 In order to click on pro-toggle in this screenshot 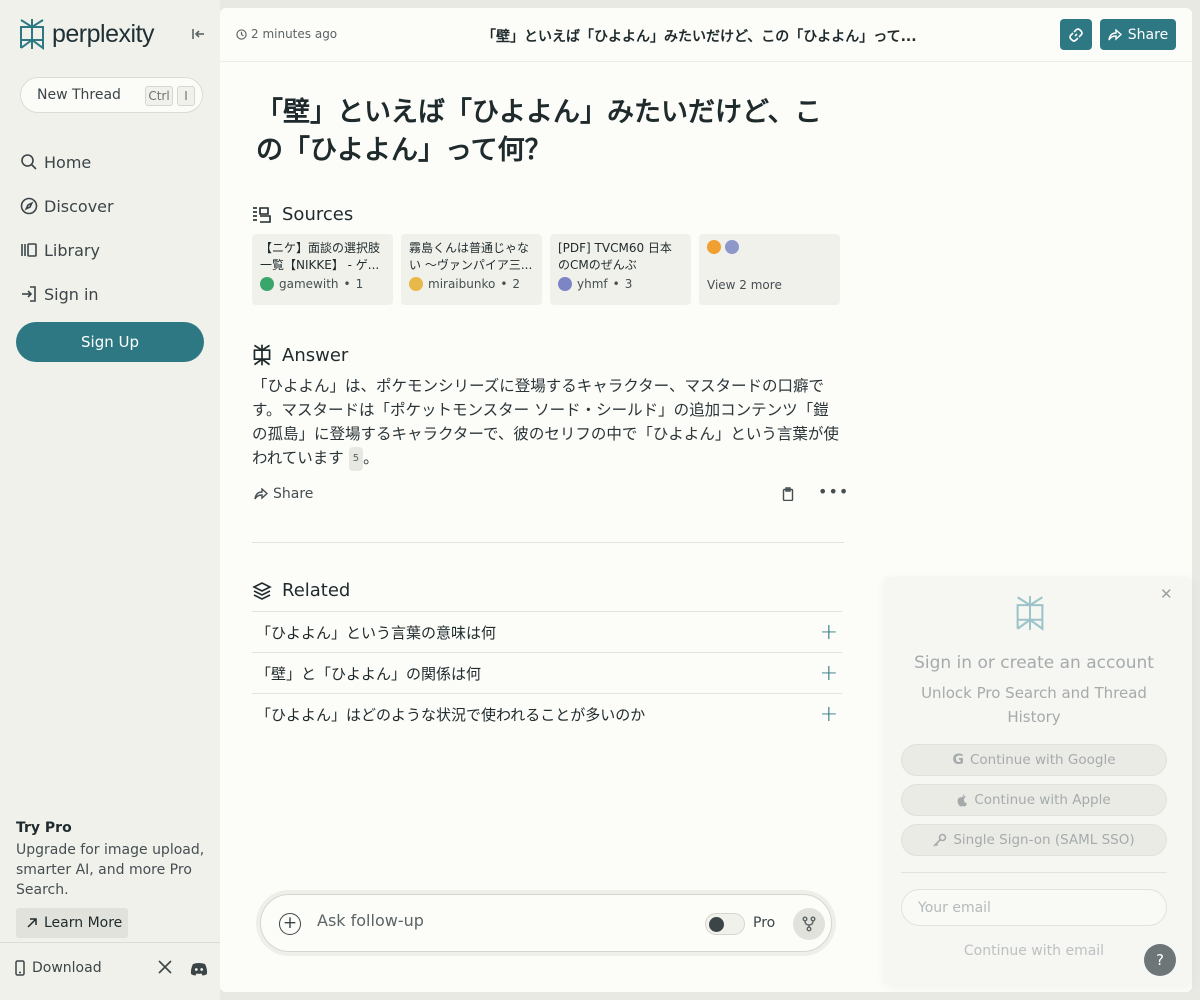, I will do `click(725, 924)`.